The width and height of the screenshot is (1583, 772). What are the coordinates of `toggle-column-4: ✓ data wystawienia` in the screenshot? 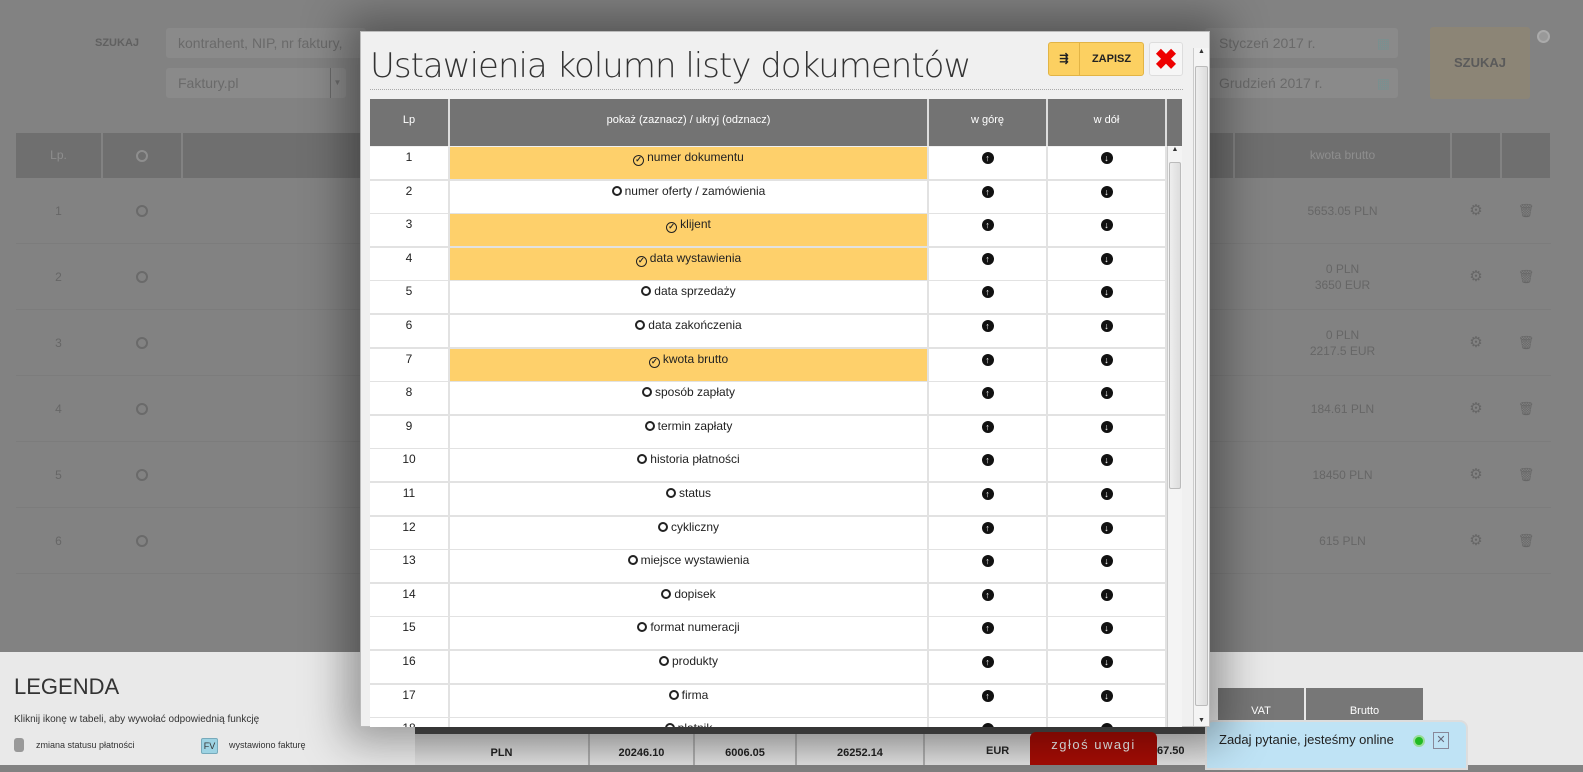 It's located at (688, 263).